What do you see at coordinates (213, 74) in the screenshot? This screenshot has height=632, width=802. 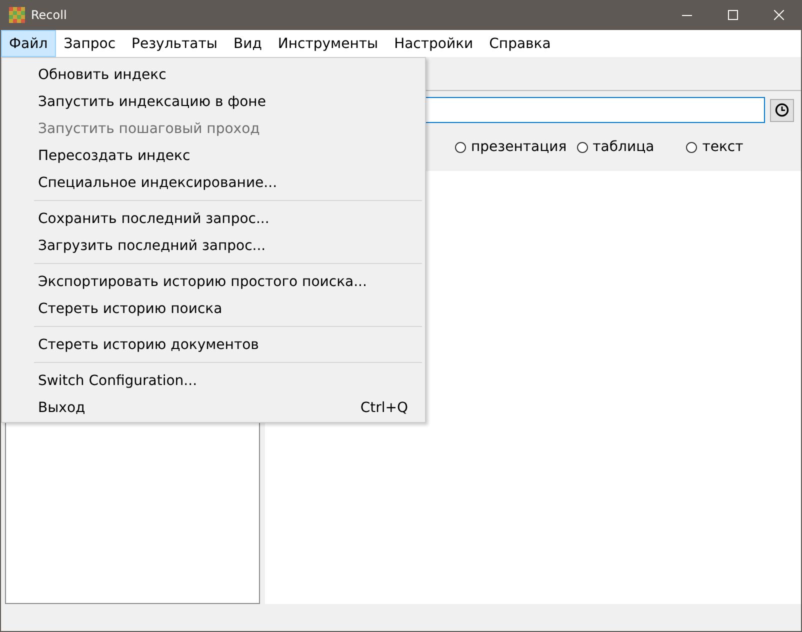 I see `menu-entry: Обновить индекс` at bounding box center [213, 74].